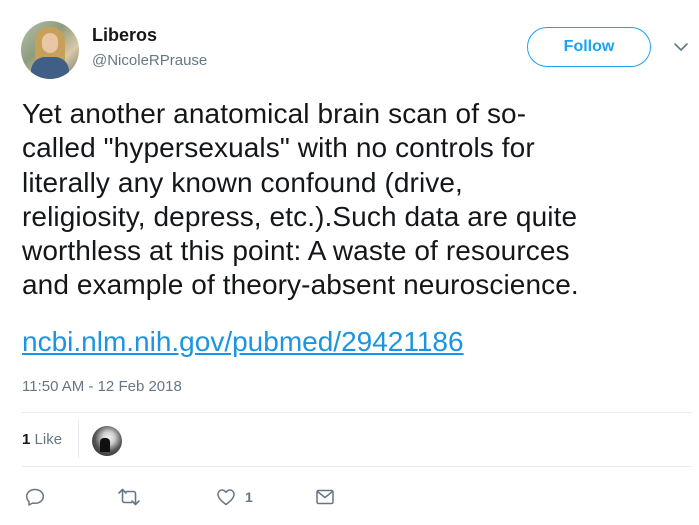 The image size is (699, 525). I want to click on author-screen-name: @NicoleRPrause, so click(149, 60).